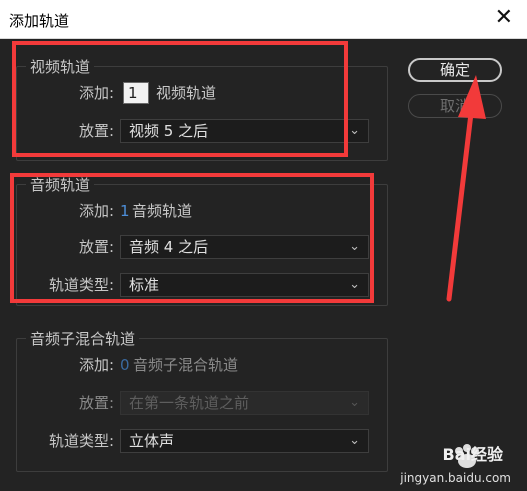 The image size is (527, 491). What do you see at coordinates (152, 441) in the screenshot?
I see `submix-type-value: 立体声` at bounding box center [152, 441].